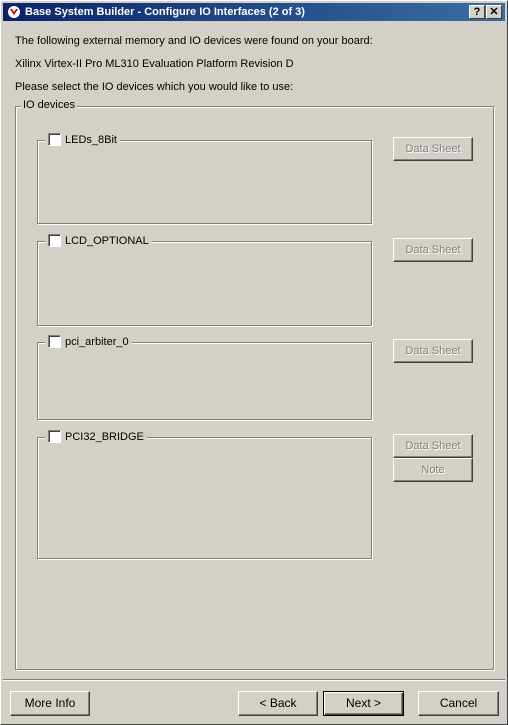 This screenshot has width=508, height=725. Describe the element at coordinates (433, 149) in the screenshot. I see `datasheet-button-leds: Data Sheet` at that location.